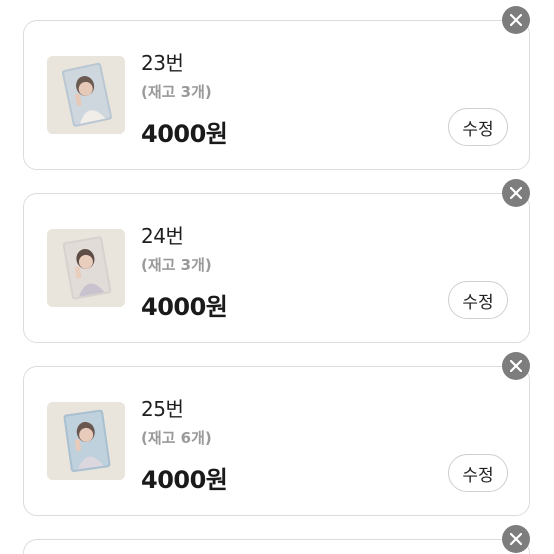  Describe the element at coordinates (162, 236) in the screenshot. I see `item-name: 24번` at that location.